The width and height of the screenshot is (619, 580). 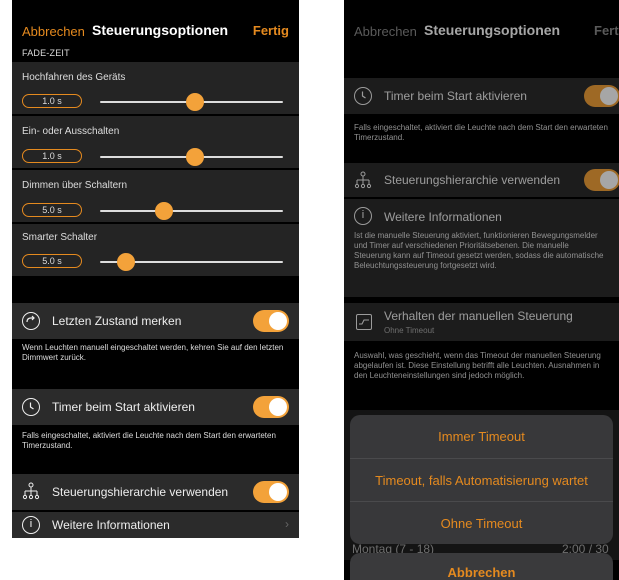 What do you see at coordinates (271, 30) in the screenshot?
I see `done-button: Fertig` at bounding box center [271, 30].